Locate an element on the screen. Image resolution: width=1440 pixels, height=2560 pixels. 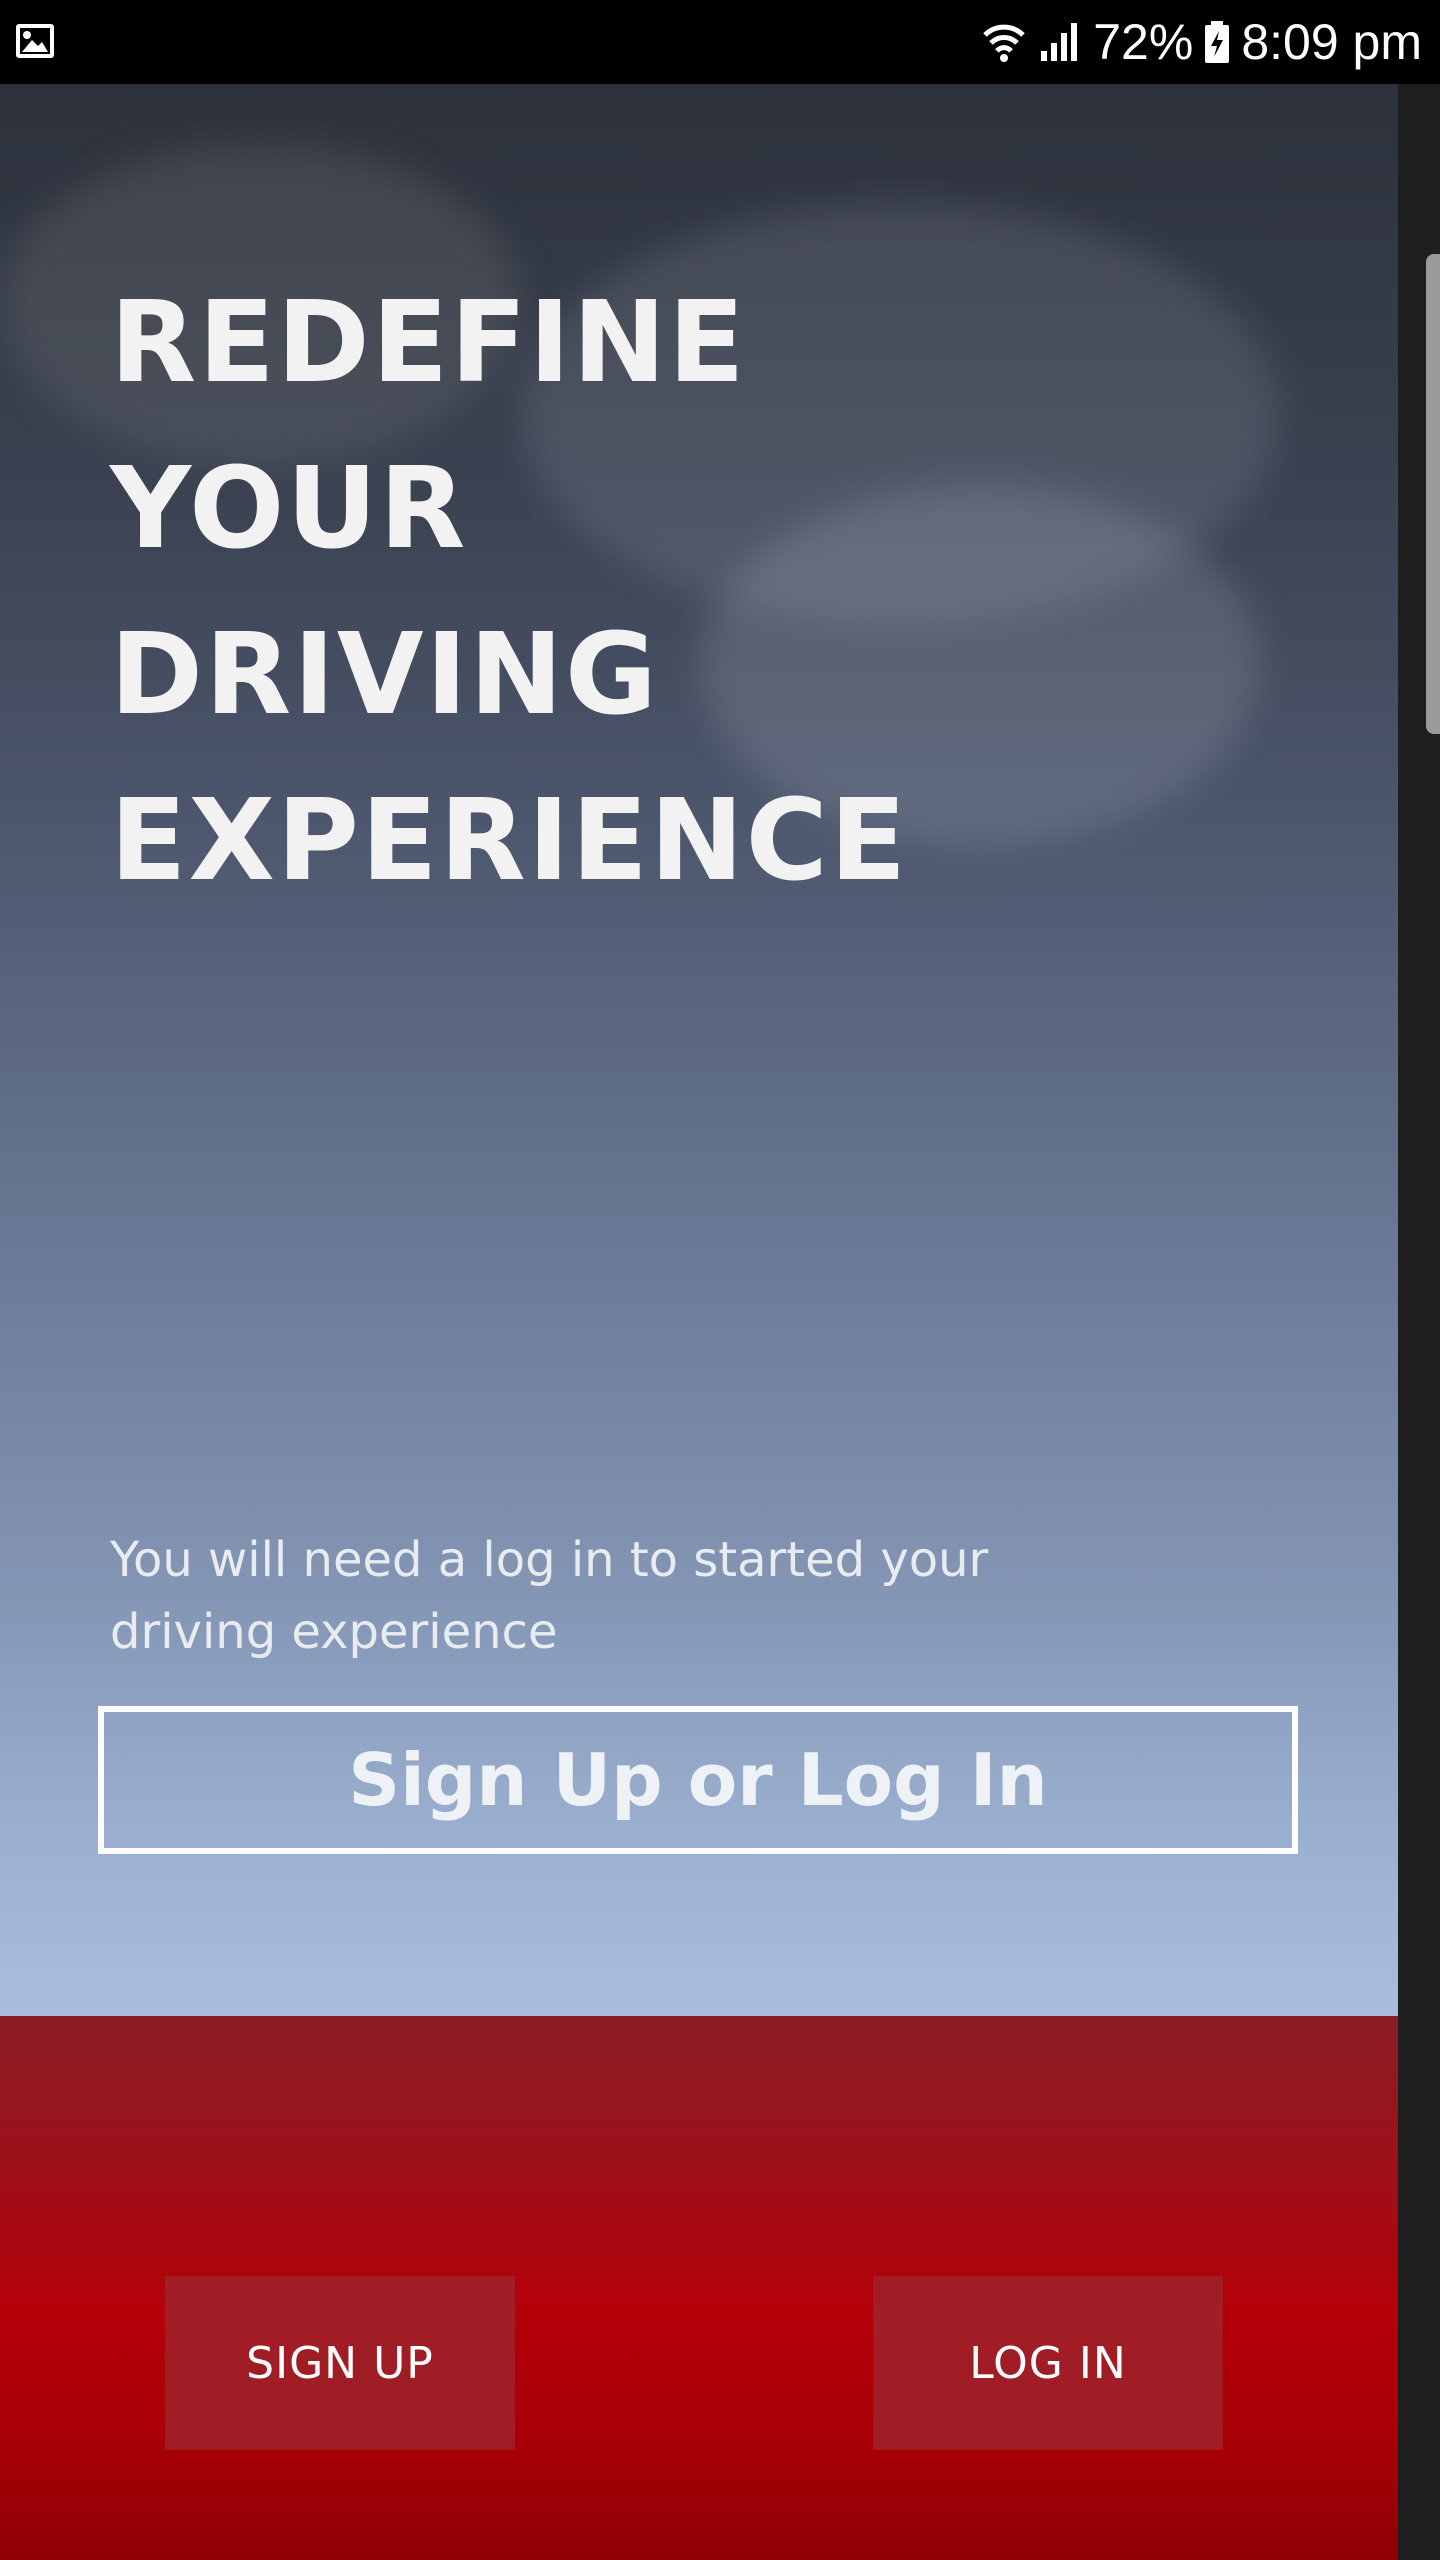
headline: REDEFINE YOUR DRIVING EXPERIENCE is located at coordinates (509, 592).